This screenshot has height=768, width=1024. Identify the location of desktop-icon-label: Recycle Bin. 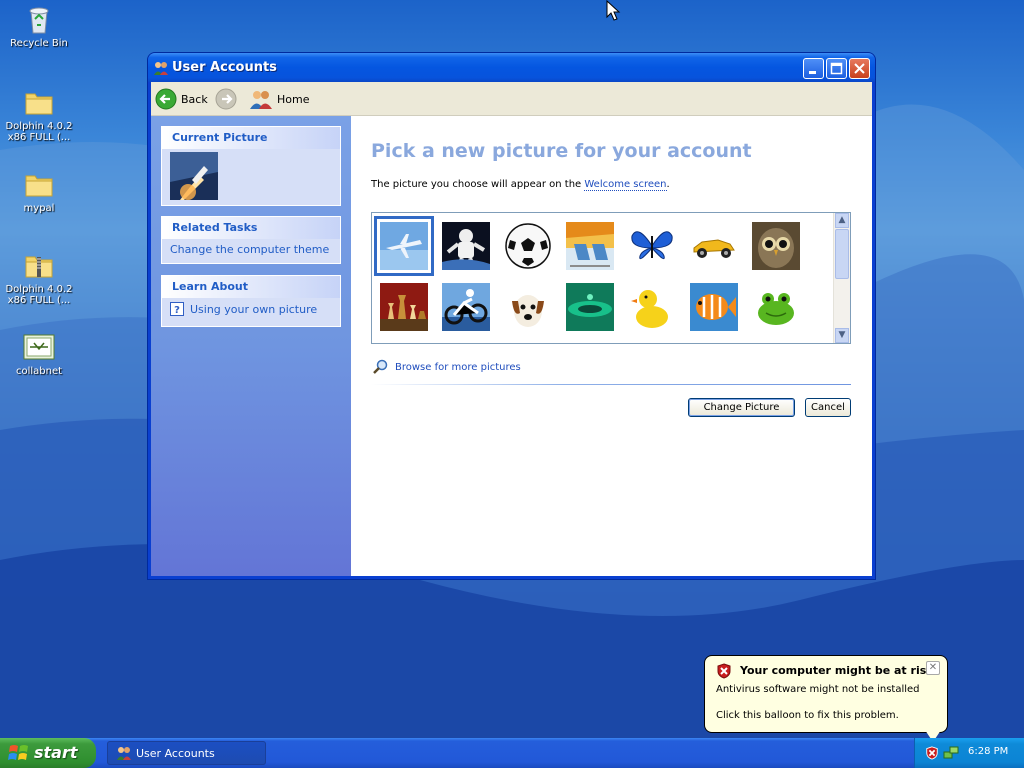
(39, 43).